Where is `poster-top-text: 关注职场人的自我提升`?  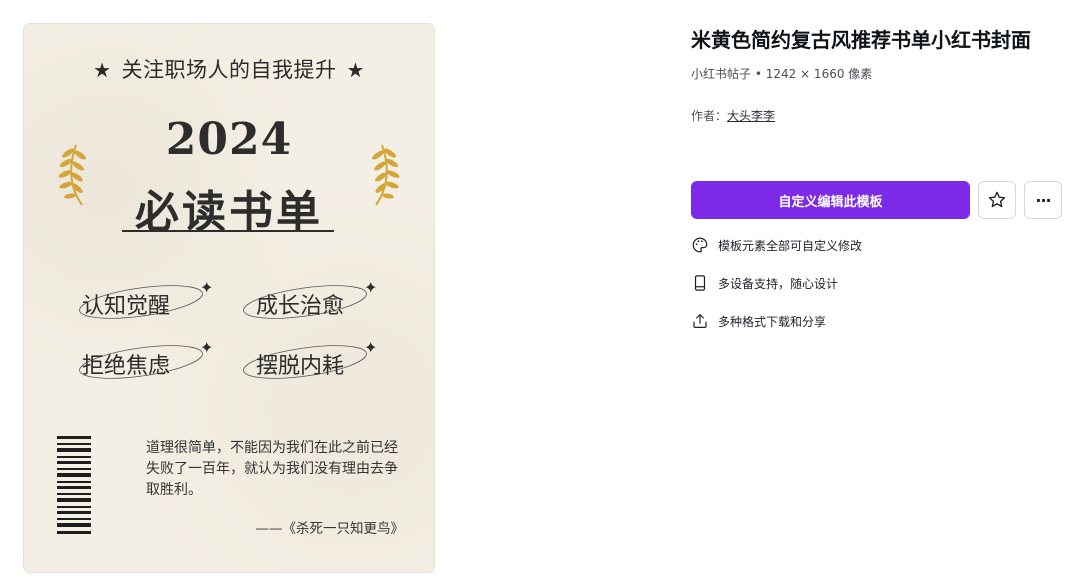
poster-top-text: 关注职场人的自我提升 is located at coordinates (229, 70).